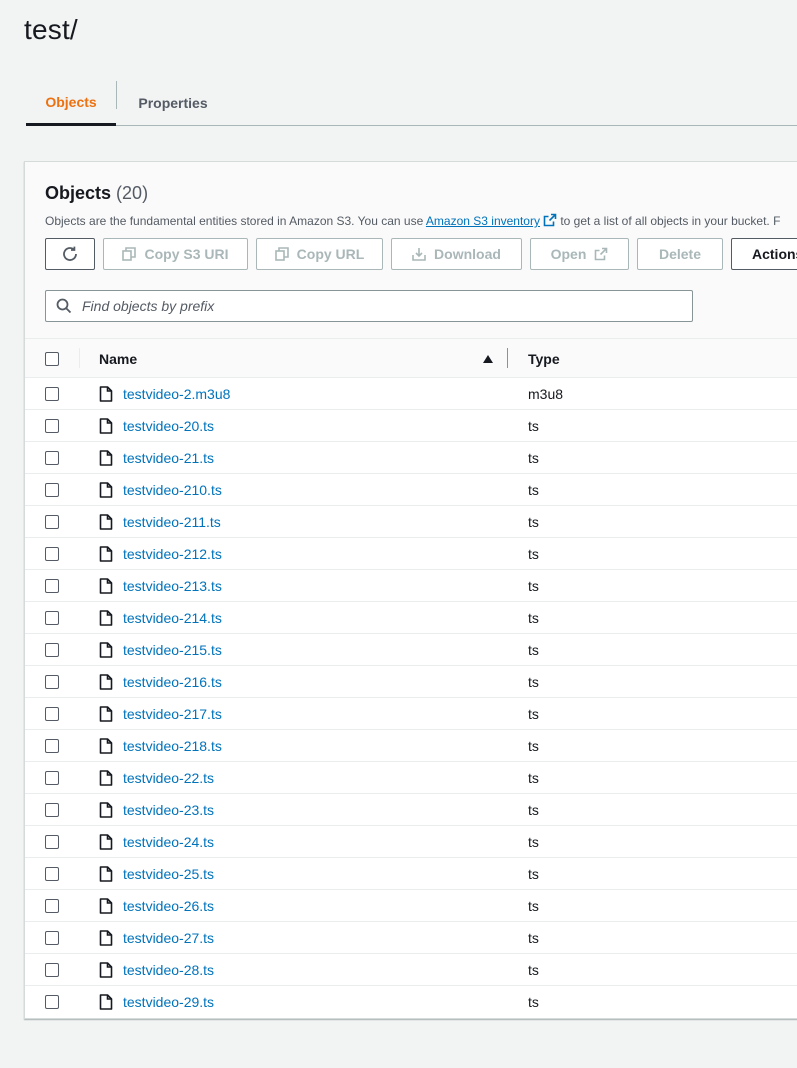 This screenshot has width=797, height=1068. I want to click on s3-inventory-link: Amazon S3 inventory, so click(483, 221).